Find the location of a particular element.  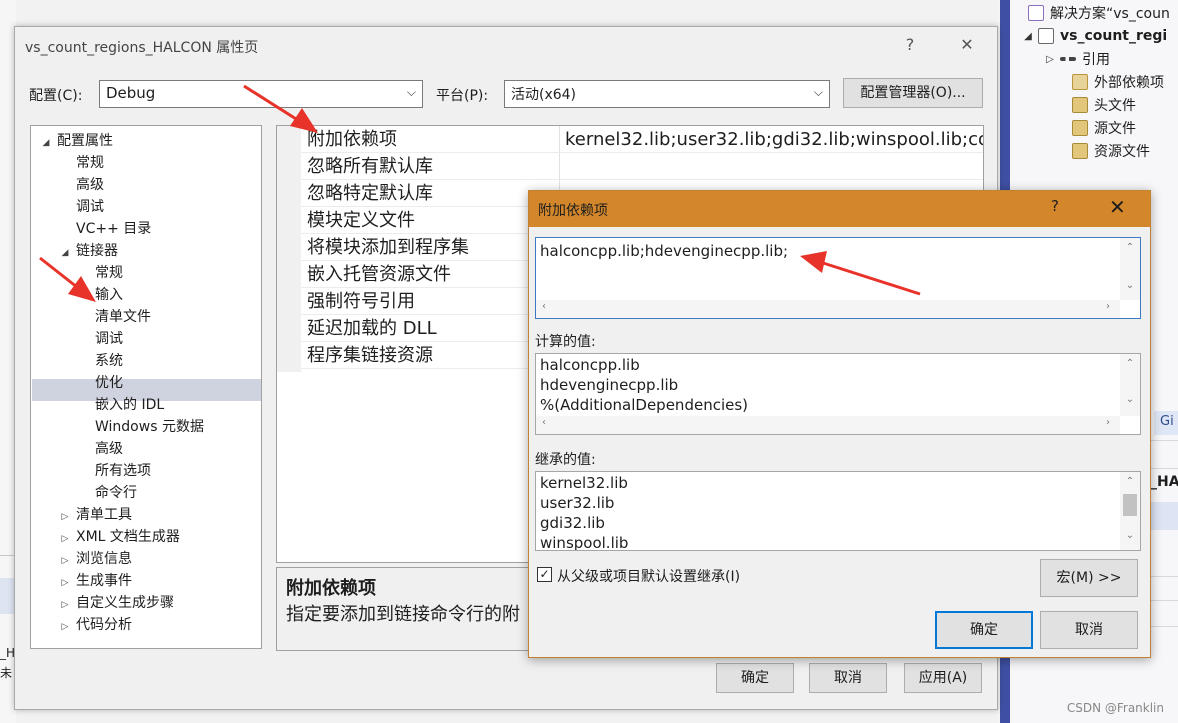

computed-value-line: %(AdditionalDependencies) is located at coordinates (644, 405).